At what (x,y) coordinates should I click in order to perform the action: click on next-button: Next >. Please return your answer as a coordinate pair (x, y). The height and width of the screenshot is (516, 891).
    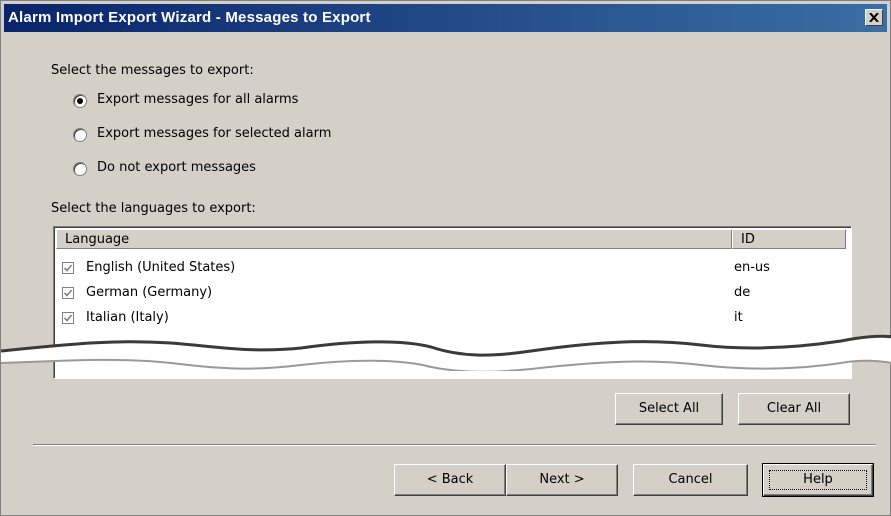
    Looking at the image, I should click on (562, 480).